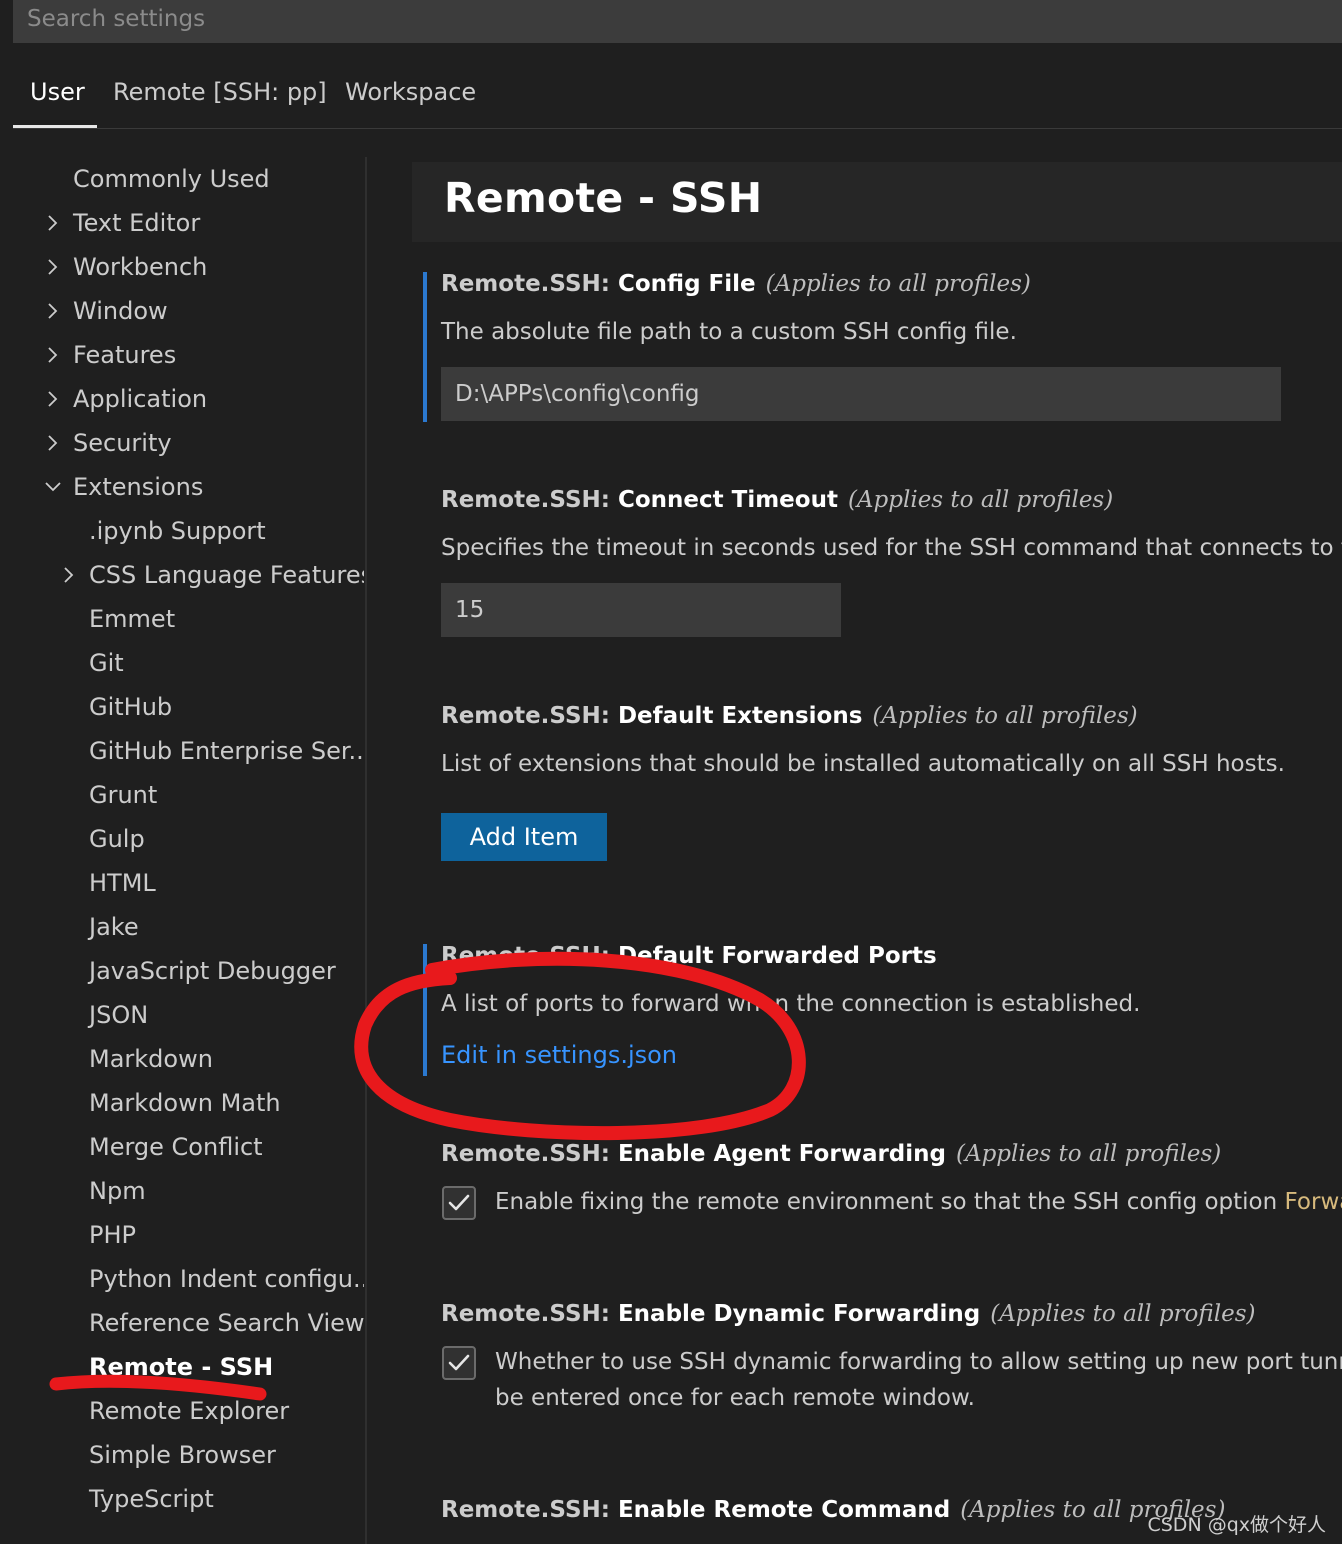 The height and width of the screenshot is (1544, 1342). Describe the element at coordinates (177, 531) in the screenshot. I see `sidebar-item-label: .ipynb Support` at that location.